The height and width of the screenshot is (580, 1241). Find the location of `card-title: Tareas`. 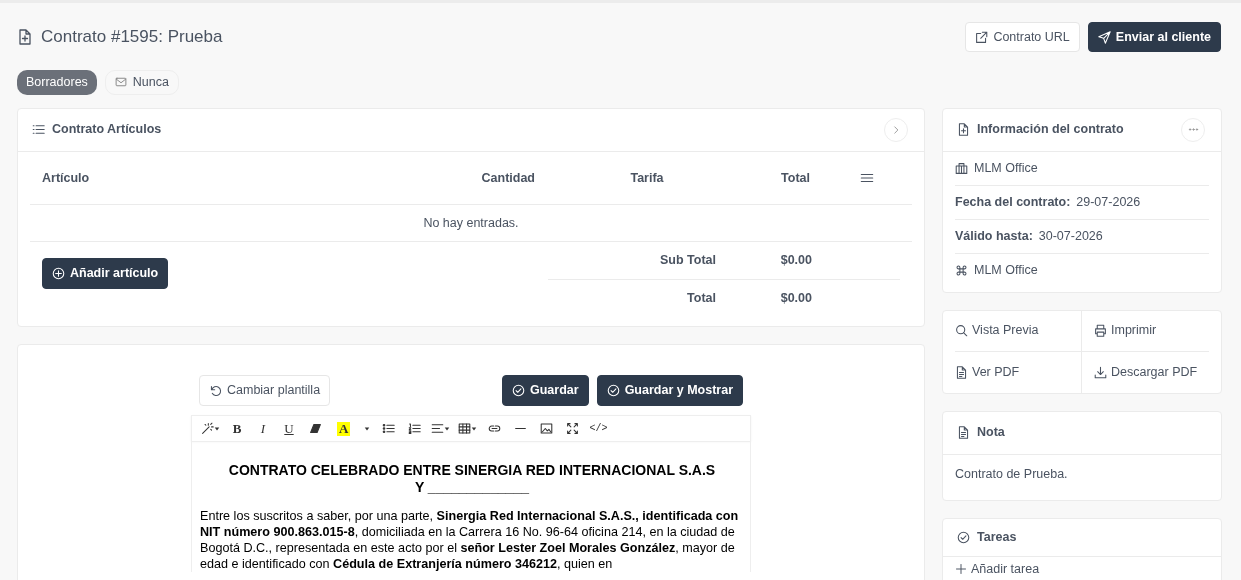

card-title: Tareas is located at coordinates (997, 537).